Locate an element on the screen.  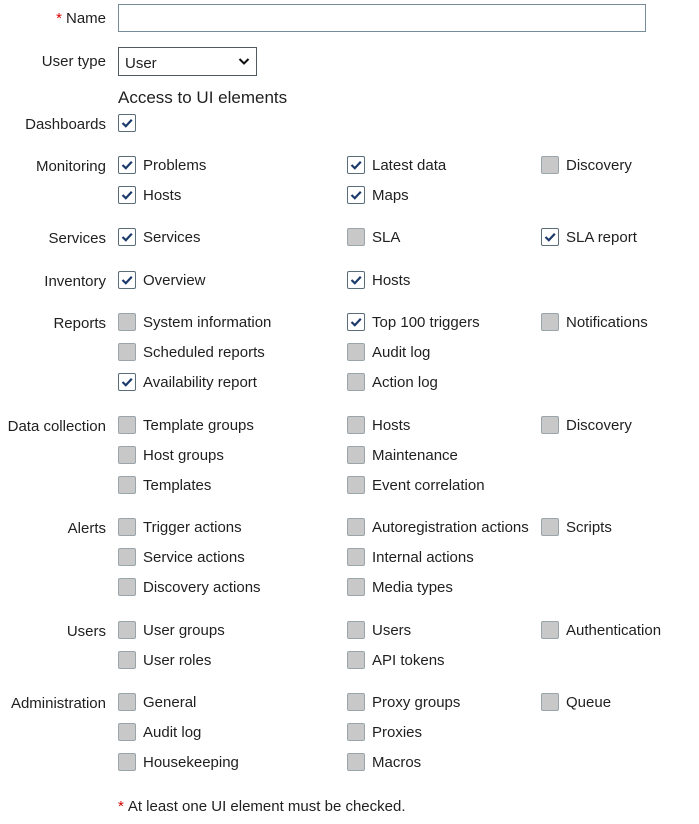
checkbox-api-tokens: API tokens is located at coordinates (396, 660).